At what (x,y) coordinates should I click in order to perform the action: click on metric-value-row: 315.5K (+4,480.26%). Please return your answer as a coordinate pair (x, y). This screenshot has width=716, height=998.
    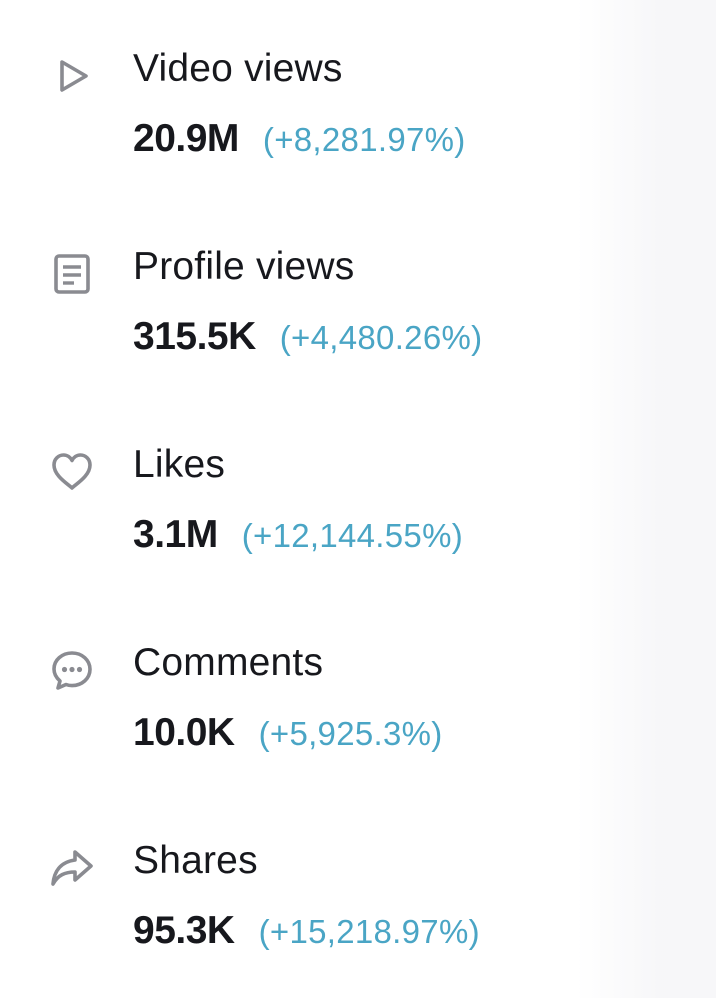
    Looking at the image, I should click on (307, 343).